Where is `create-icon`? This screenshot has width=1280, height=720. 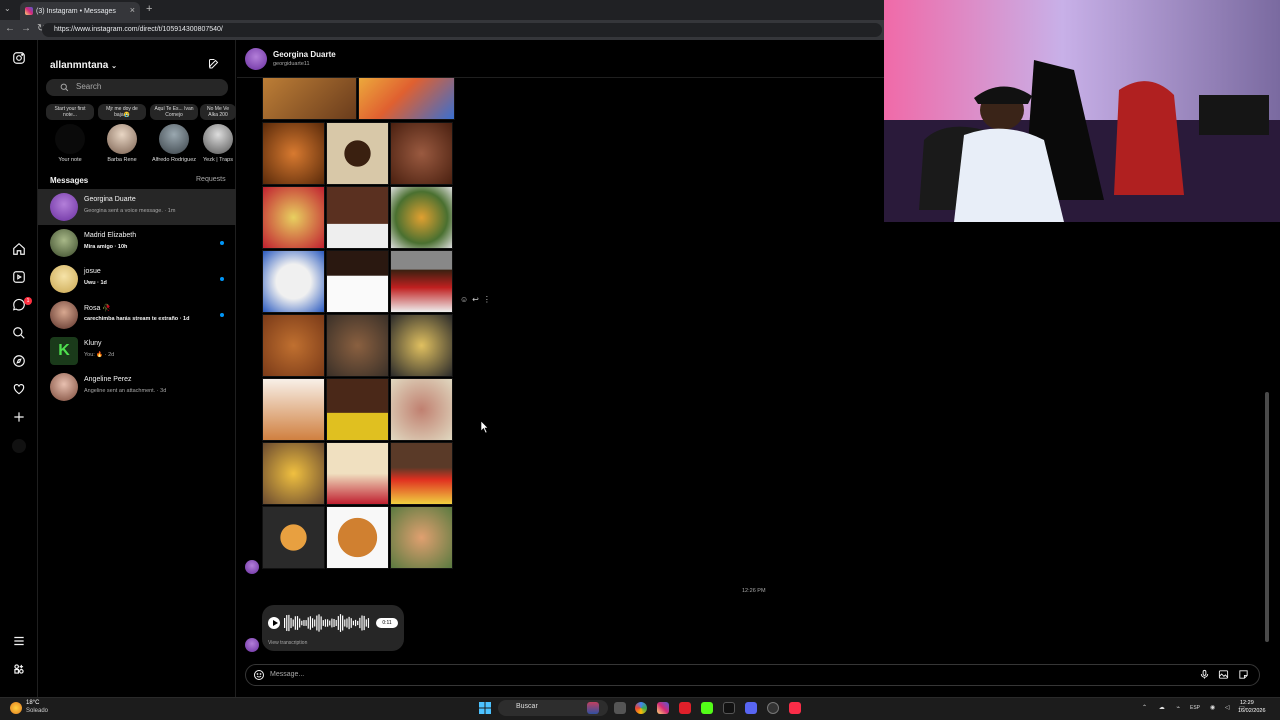 create-icon is located at coordinates (19, 418).